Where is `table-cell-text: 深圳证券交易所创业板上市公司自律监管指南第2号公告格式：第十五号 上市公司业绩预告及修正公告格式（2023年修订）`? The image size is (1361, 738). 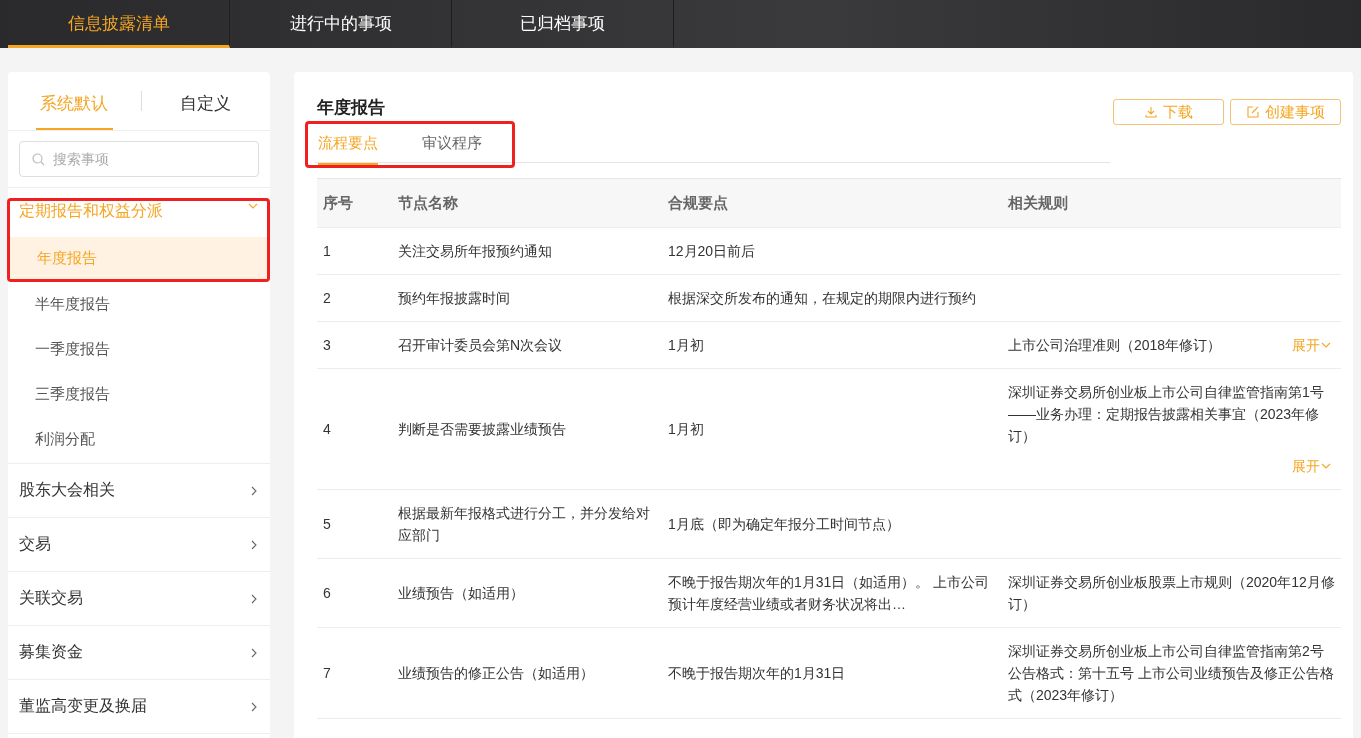 table-cell-text: 深圳证券交易所创业板上市公司自律监管指南第2号公告格式：第十五号 上市公司业绩预告及修正公告格式（2023年修订） is located at coordinates (1171, 673).